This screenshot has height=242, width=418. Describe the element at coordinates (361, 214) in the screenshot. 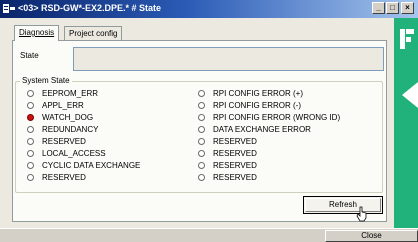

I see `pointer-cursor-icon` at that location.